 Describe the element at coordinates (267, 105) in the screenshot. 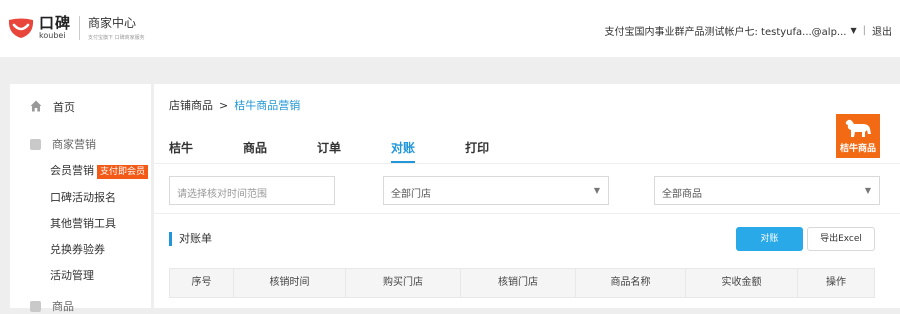

I see `breadcrumb-current: 桔牛商品营销` at that location.